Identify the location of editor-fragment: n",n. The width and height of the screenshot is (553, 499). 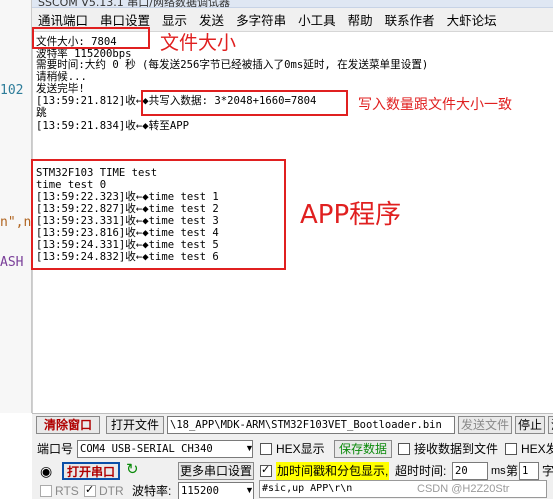
(16, 222).